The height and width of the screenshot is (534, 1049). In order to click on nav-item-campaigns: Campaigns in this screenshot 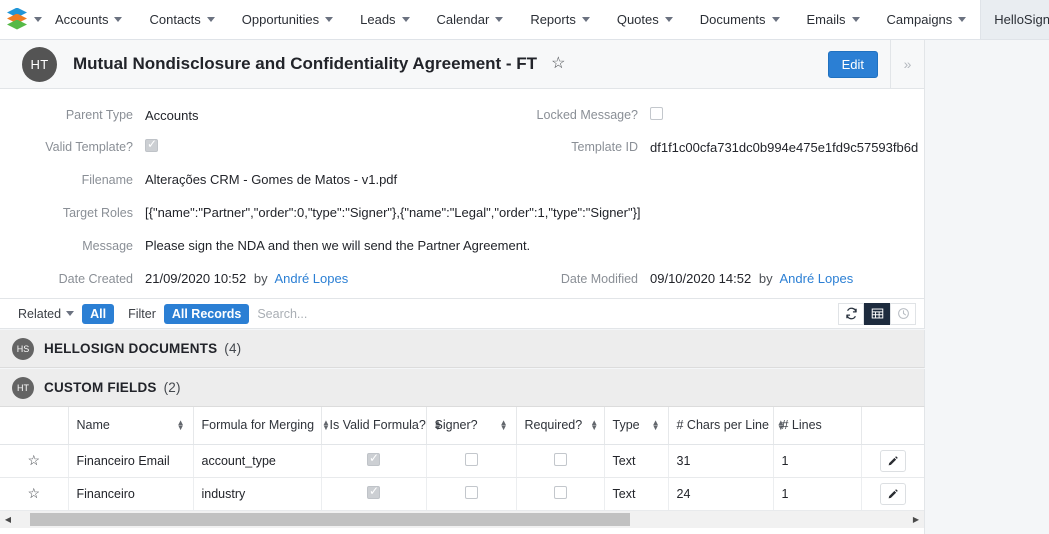, I will do `click(927, 19)`.